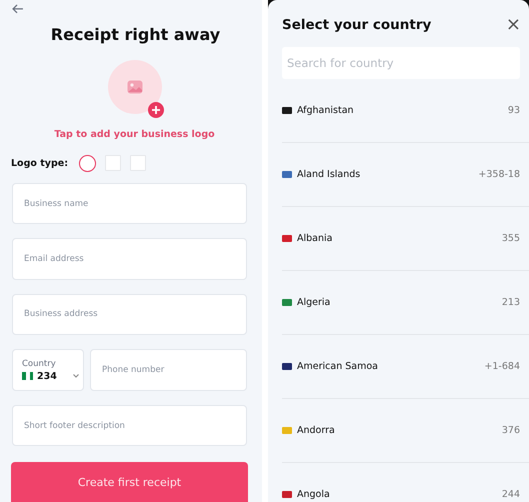  What do you see at coordinates (156, 110) in the screenshot?
I see `add-icon` at bounding box center [156, 110].